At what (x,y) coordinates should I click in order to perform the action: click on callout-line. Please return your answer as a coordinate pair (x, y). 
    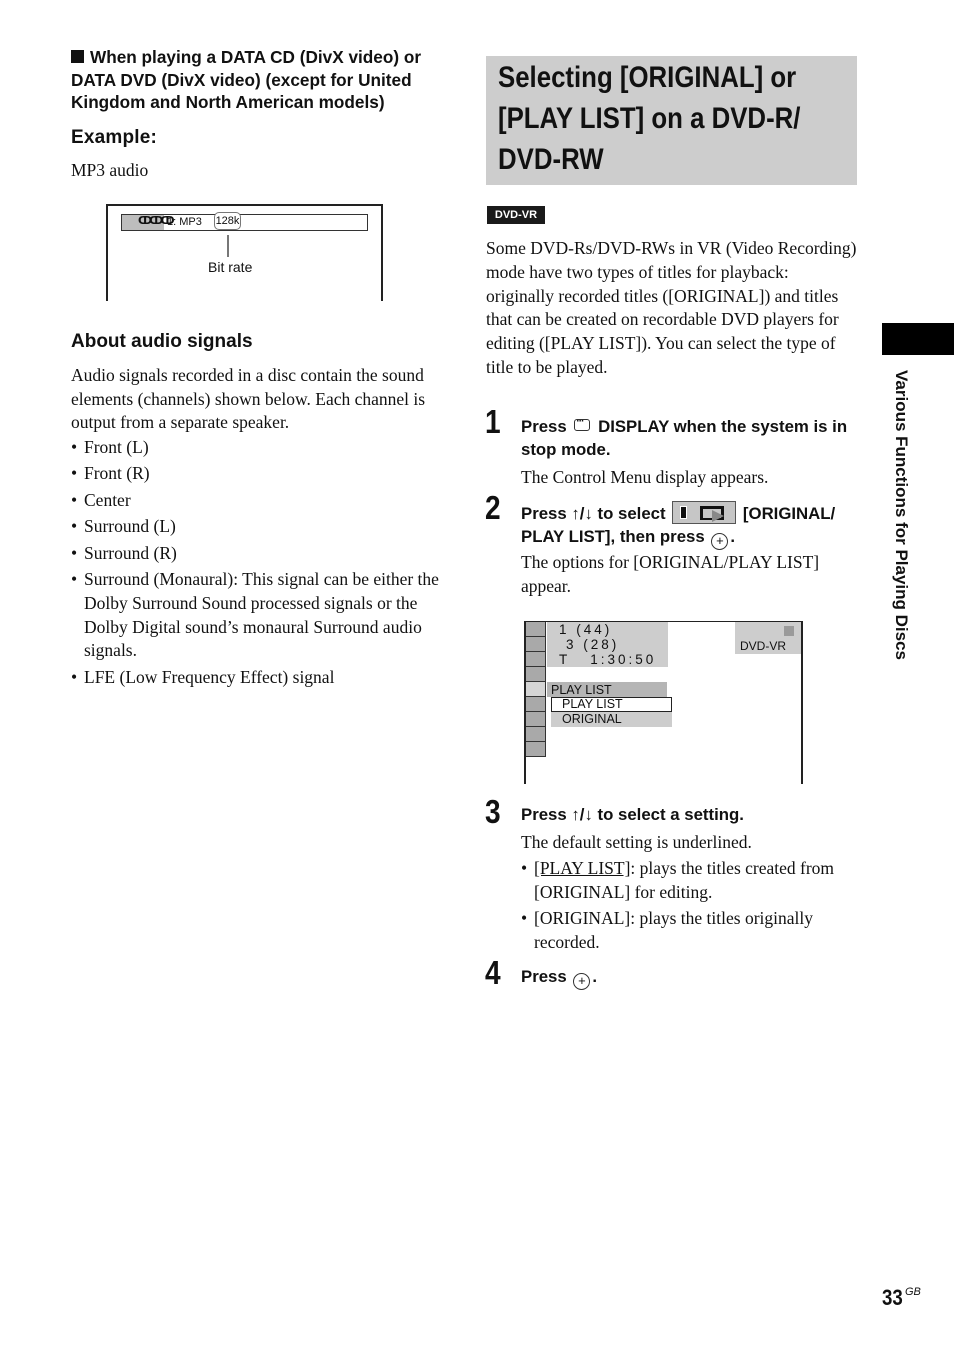
    Looking at the image, I should click on (228, 246).